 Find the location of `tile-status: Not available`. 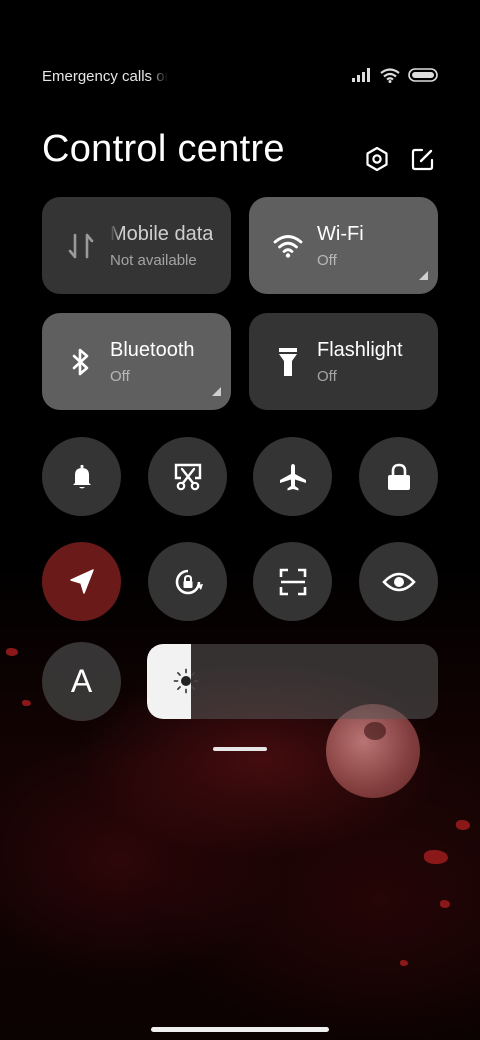

tile-status: Not available is located at coordinates (153, 260).